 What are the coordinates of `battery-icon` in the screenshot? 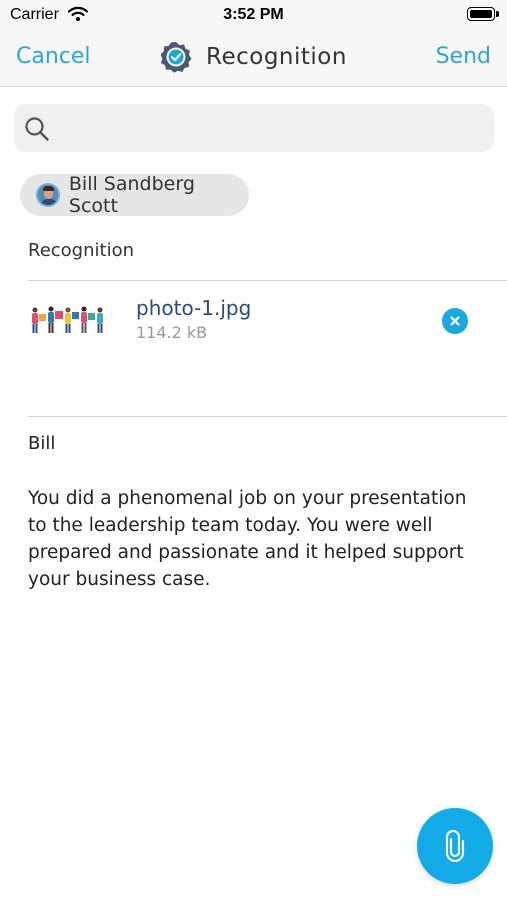 It's located at (483, 14).